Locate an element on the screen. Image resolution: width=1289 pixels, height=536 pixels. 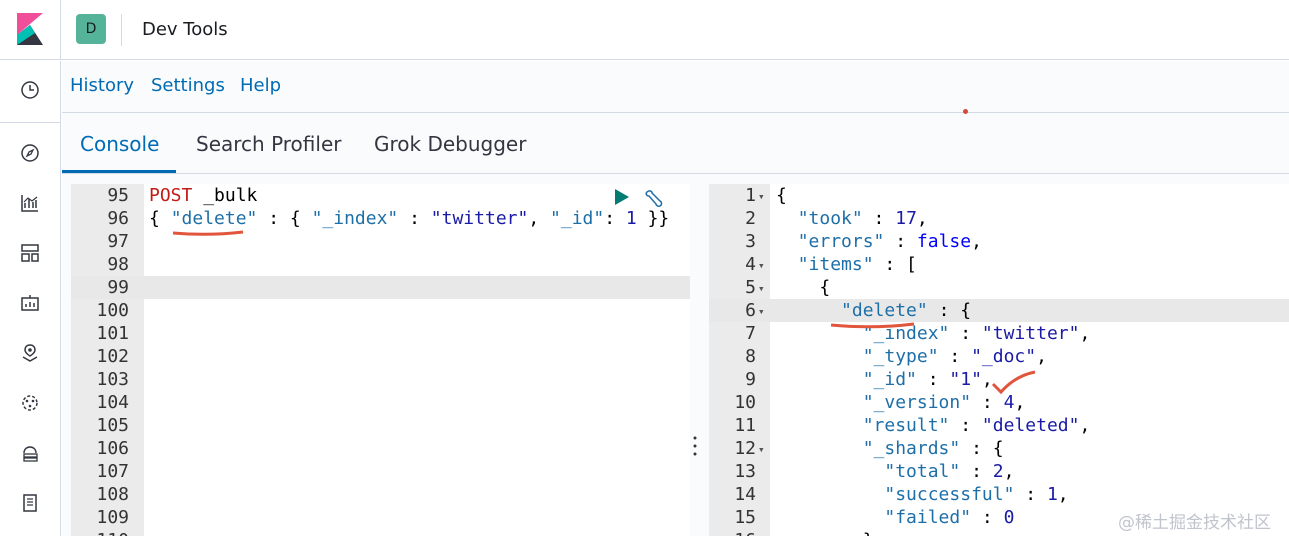
line-number: 2 is located at coordinates (750, 218).